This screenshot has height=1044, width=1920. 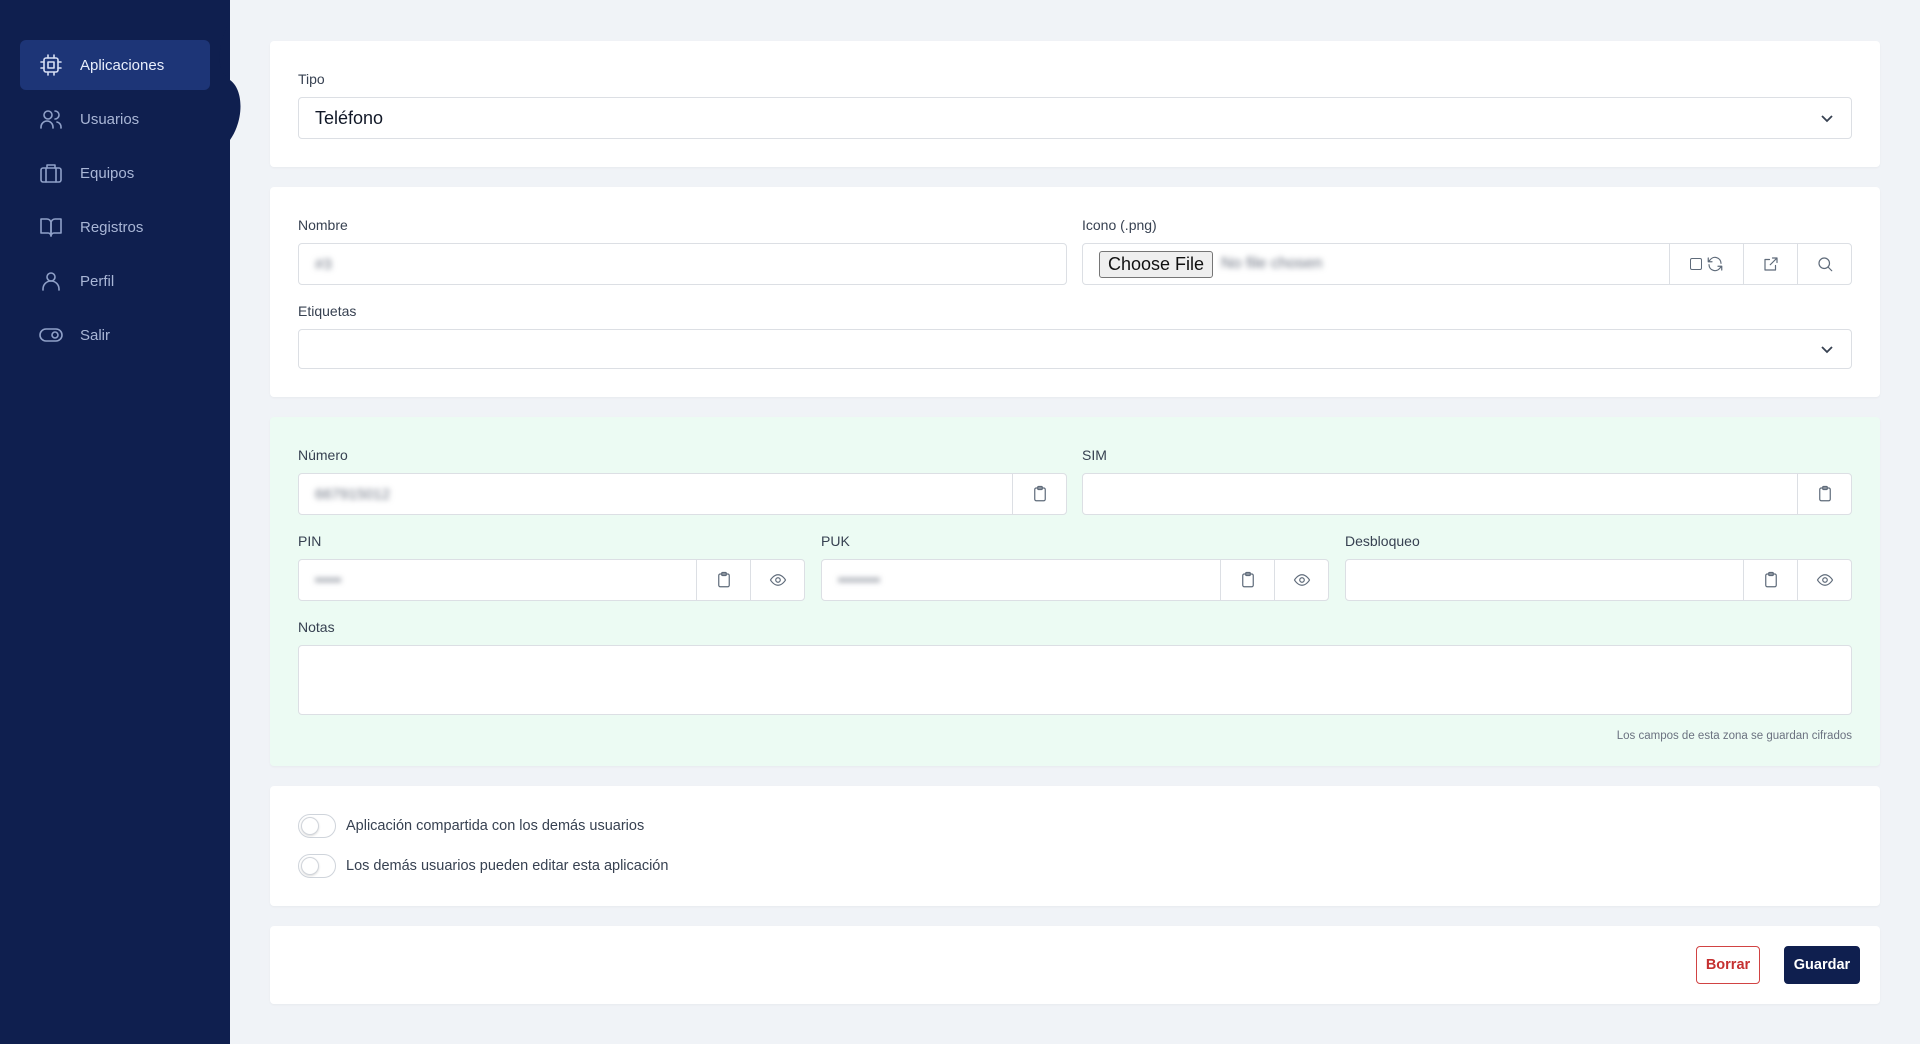 What do you see at coordinates (349, 117) in the screenshot?
I see `tipo-value: Teléfono` at bounding box center [349, 117].